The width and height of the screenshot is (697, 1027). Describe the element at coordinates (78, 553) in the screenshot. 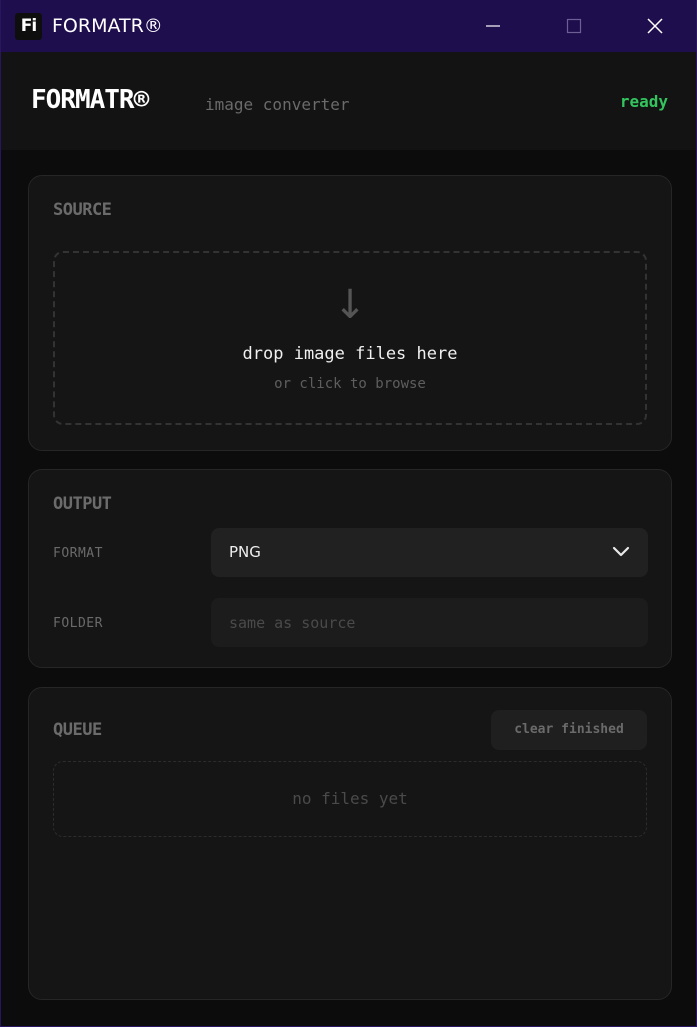

I see `format-label: FORMAT` at that location.